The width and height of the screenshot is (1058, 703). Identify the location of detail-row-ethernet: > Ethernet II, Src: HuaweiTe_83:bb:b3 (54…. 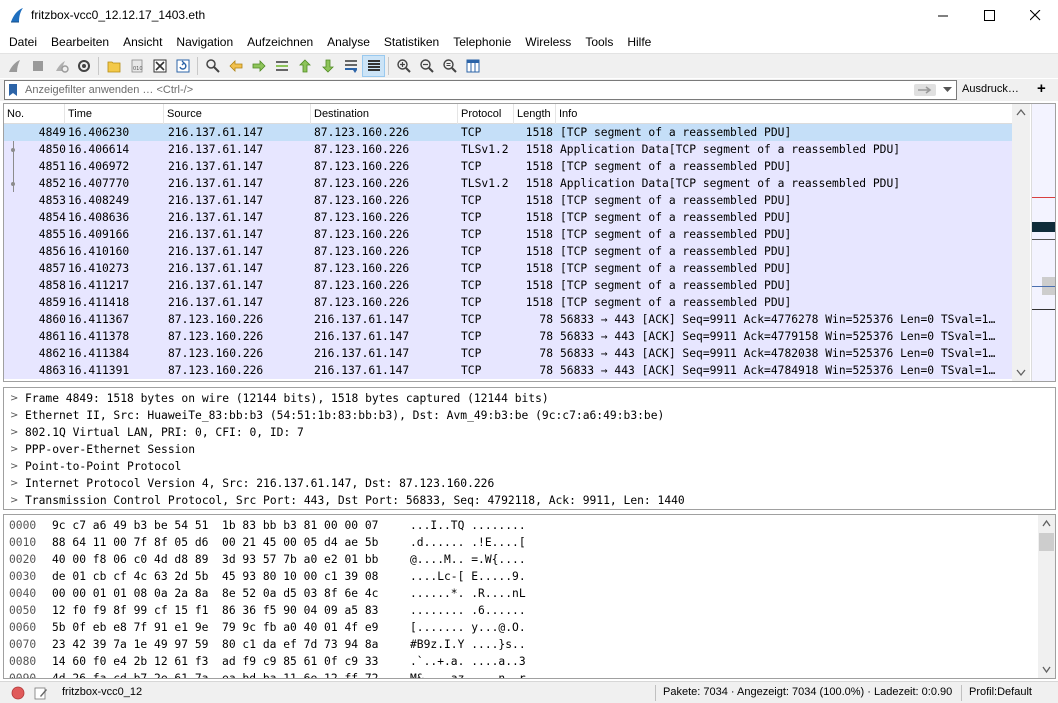
(529, 415).